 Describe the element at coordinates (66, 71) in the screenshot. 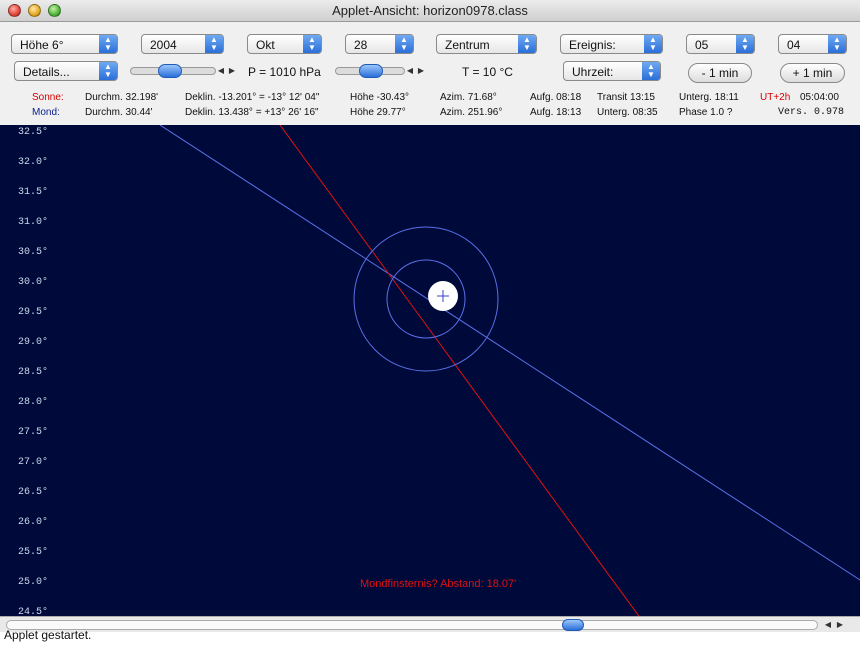

I see `details-select: Details... ▲ ▼` at that location.